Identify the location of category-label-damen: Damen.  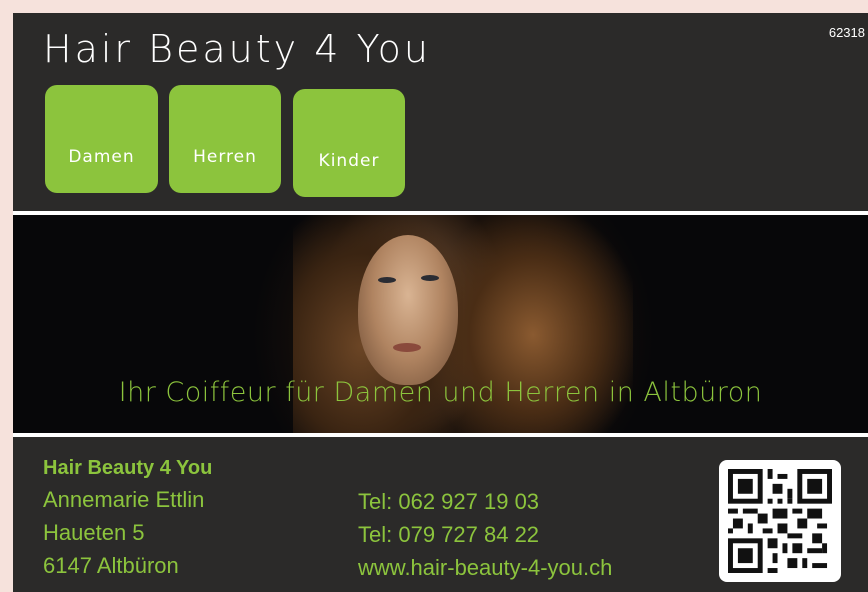
(101, 157).